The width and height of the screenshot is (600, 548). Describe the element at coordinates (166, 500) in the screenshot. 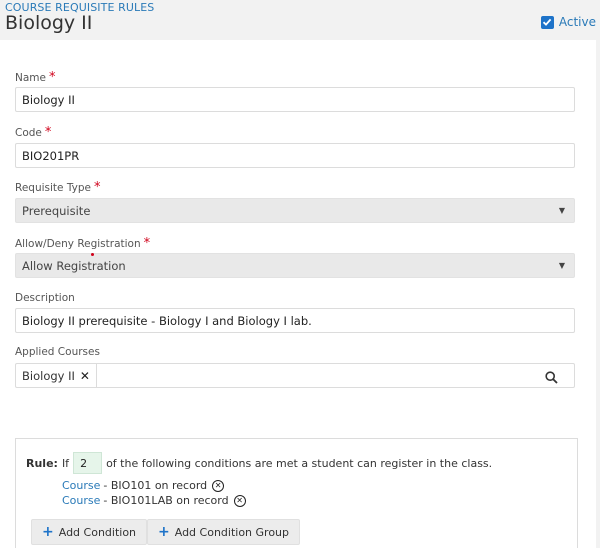

I see `condition-text: - BIO101LAB on record` at that location.